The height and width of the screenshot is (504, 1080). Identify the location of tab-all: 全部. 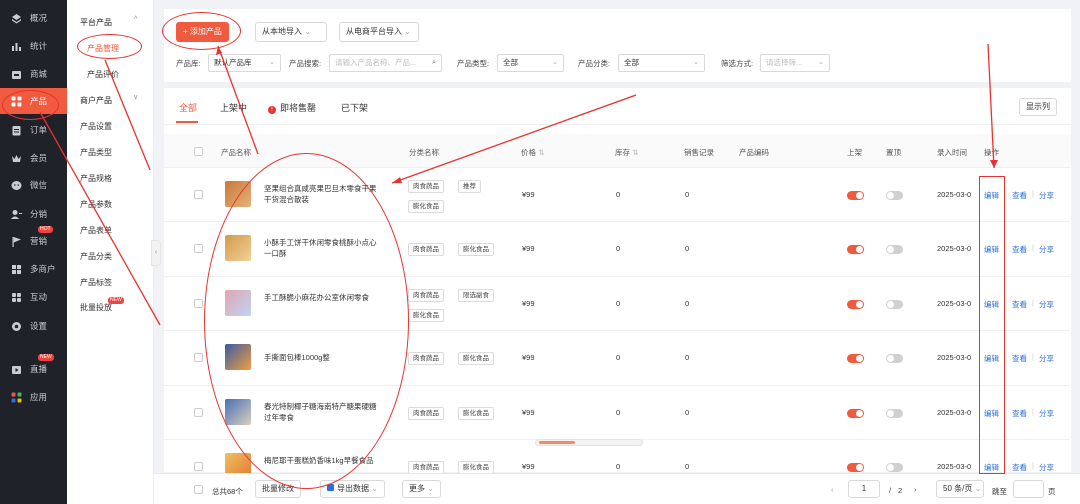
(188, 107).